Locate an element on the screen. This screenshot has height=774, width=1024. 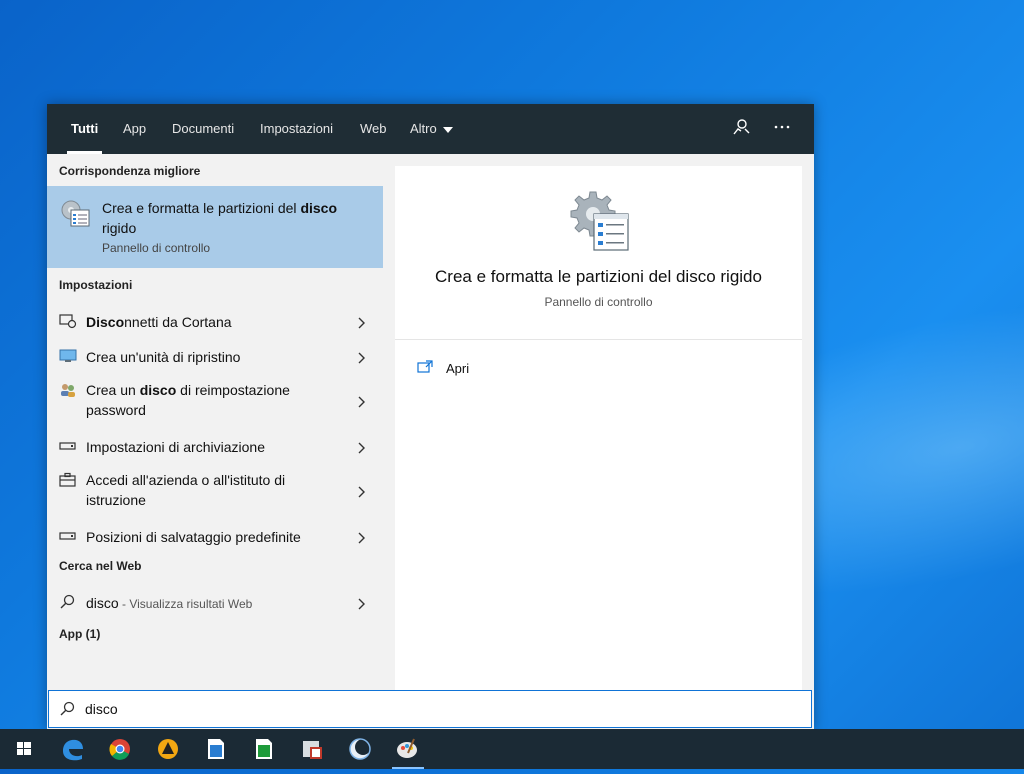
search-input is located at coordinates (435, 709).